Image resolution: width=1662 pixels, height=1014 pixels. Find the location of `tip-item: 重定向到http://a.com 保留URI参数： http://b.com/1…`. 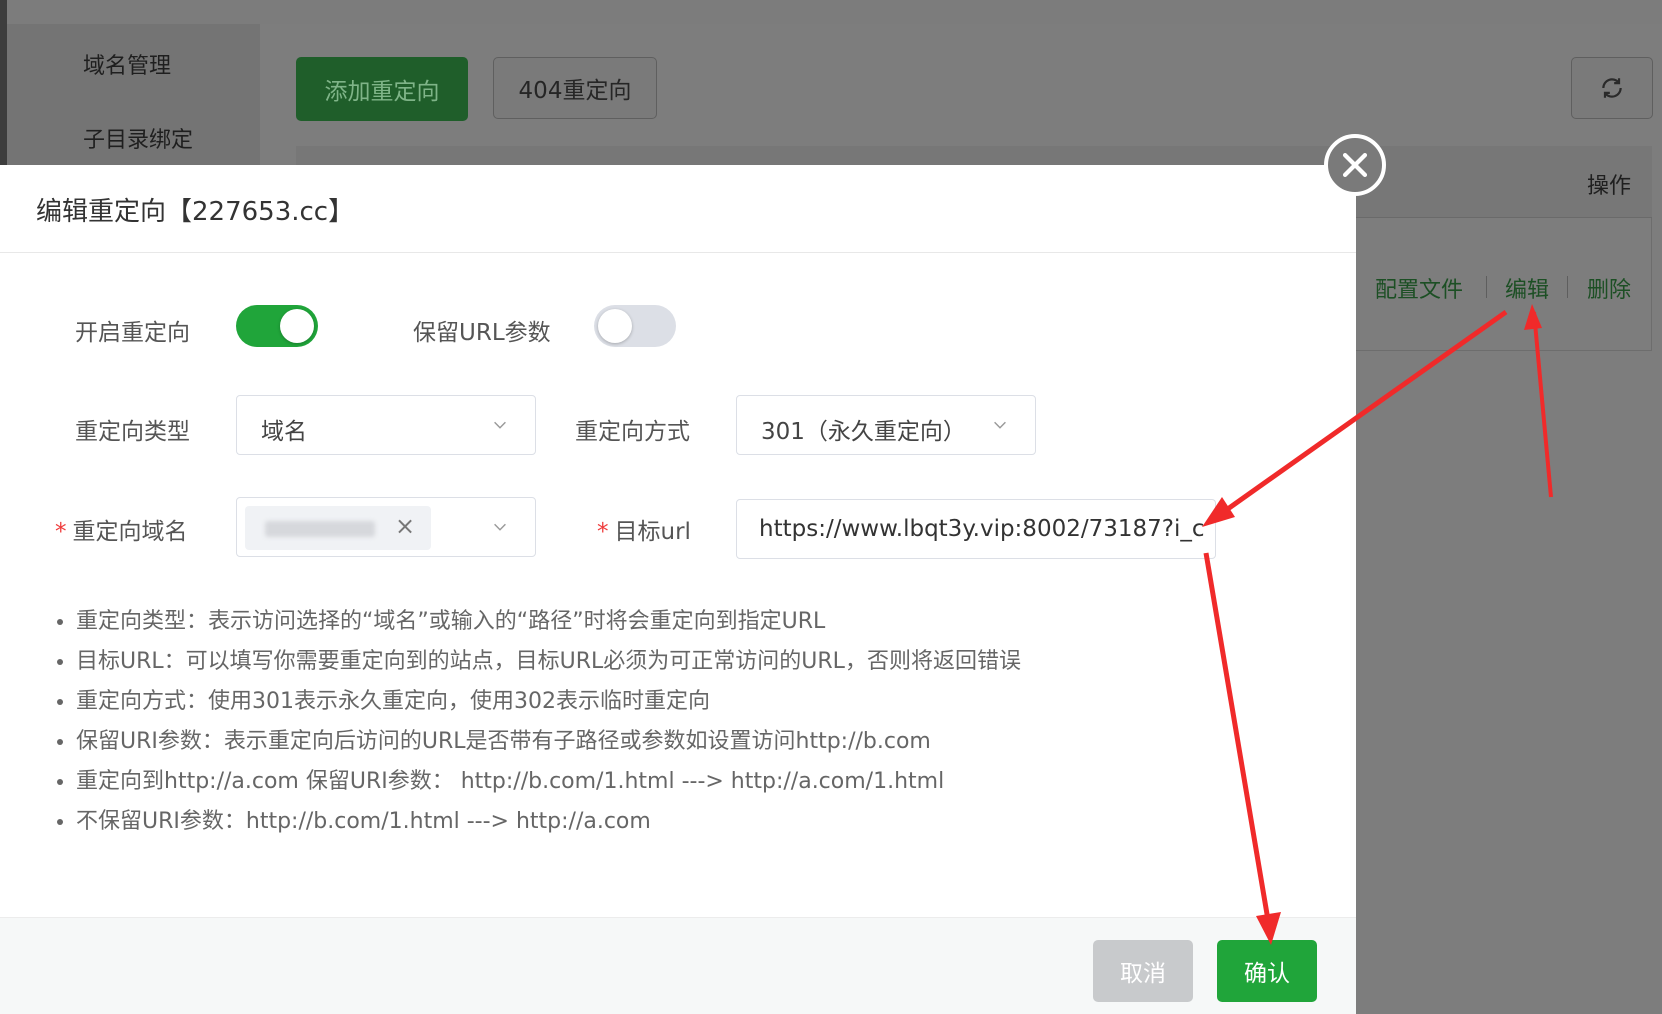

tip-item: 重定向到http://a.com 保留URI参数： http://b.com/1… is located at coordinates (548, 782).